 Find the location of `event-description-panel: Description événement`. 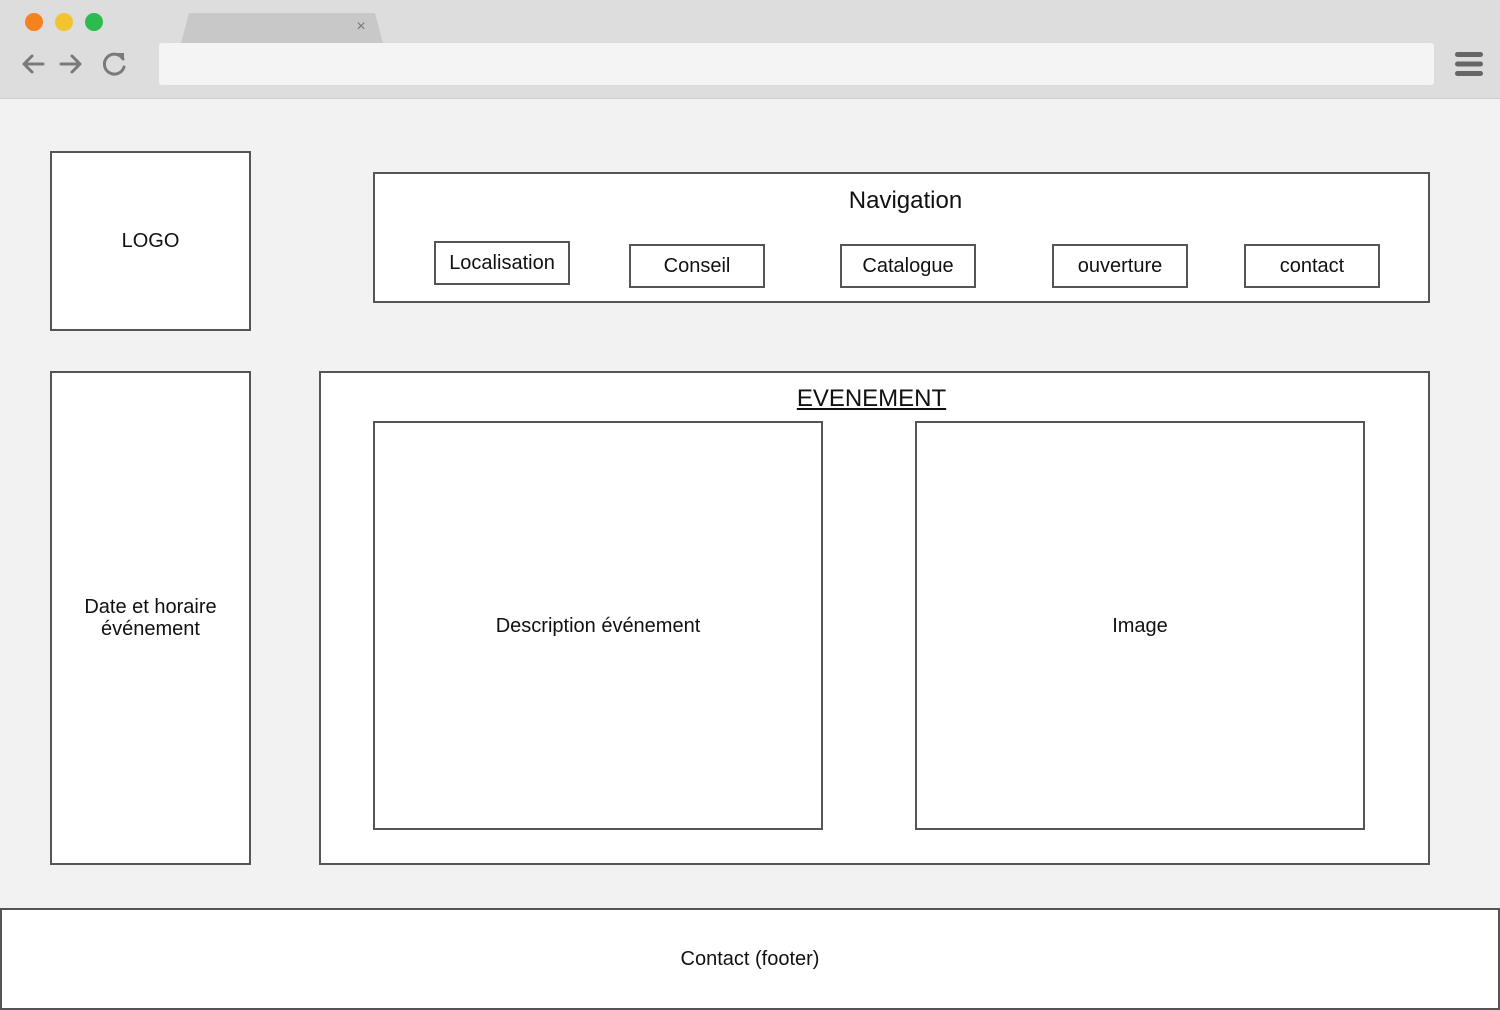

event-description-panel: Description événement is located at coordinates (598, 625).